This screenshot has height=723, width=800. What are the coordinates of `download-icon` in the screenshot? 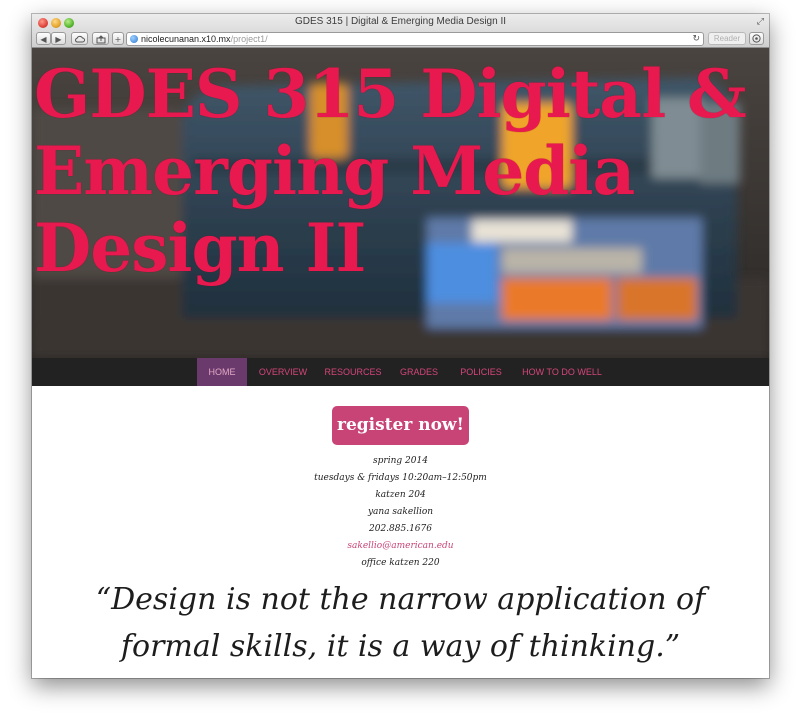 It's located at (756, 38).